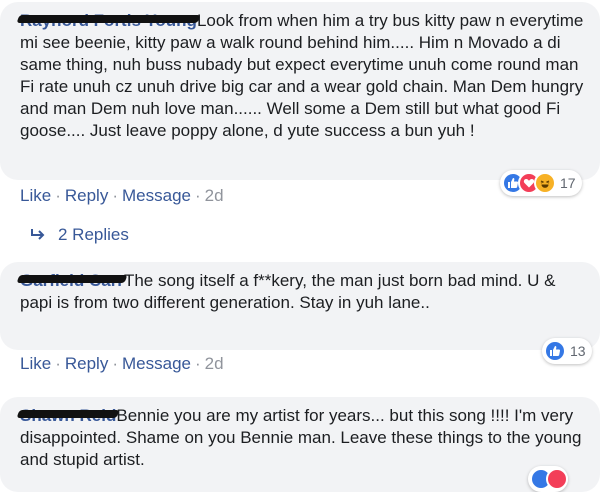  Describe the element at coordinates (93, 234) in the screenshot. I see `replies-count-label: 2 Replies` at that location.